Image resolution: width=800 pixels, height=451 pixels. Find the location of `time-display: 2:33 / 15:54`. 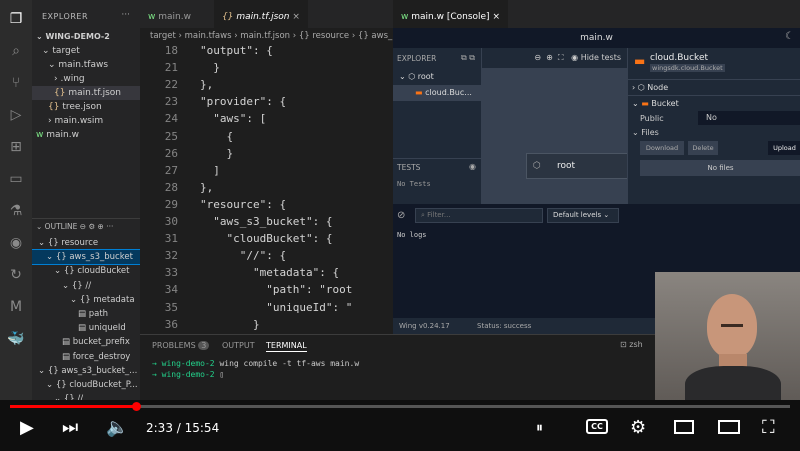

time-display: 2:33 / 15:54 is located at coordinates (183, 428).